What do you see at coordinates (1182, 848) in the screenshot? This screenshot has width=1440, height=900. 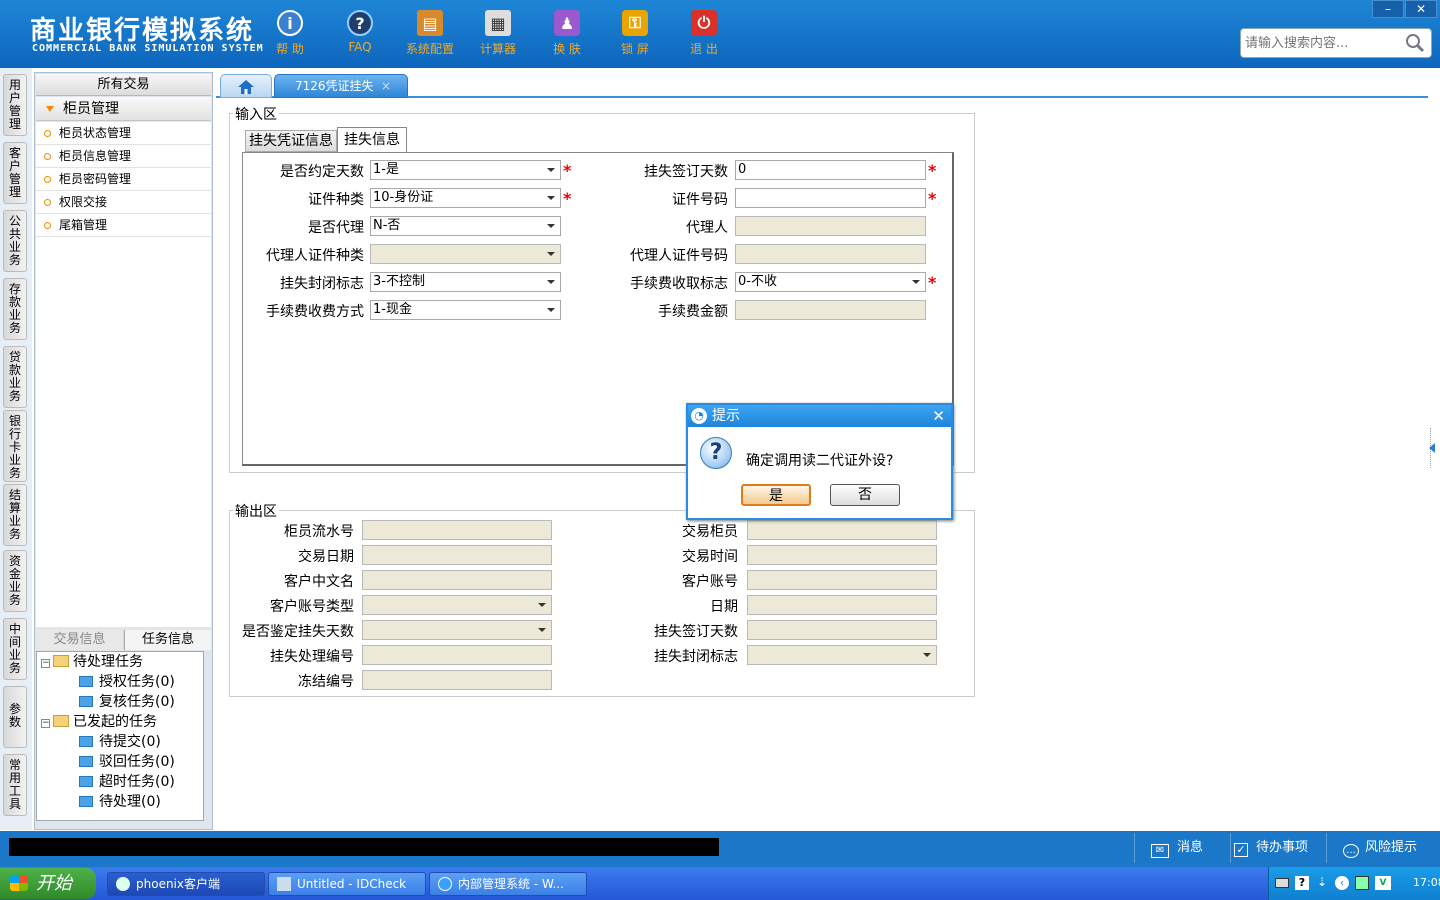 I see `messages-button: ✉ 消息` at bounding box center [1182, 848].